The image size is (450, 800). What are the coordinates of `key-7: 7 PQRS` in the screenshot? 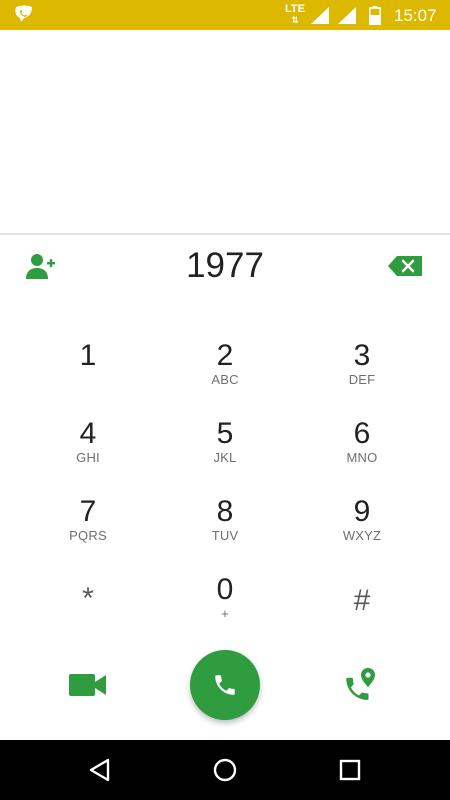 It's located at (88, 531).